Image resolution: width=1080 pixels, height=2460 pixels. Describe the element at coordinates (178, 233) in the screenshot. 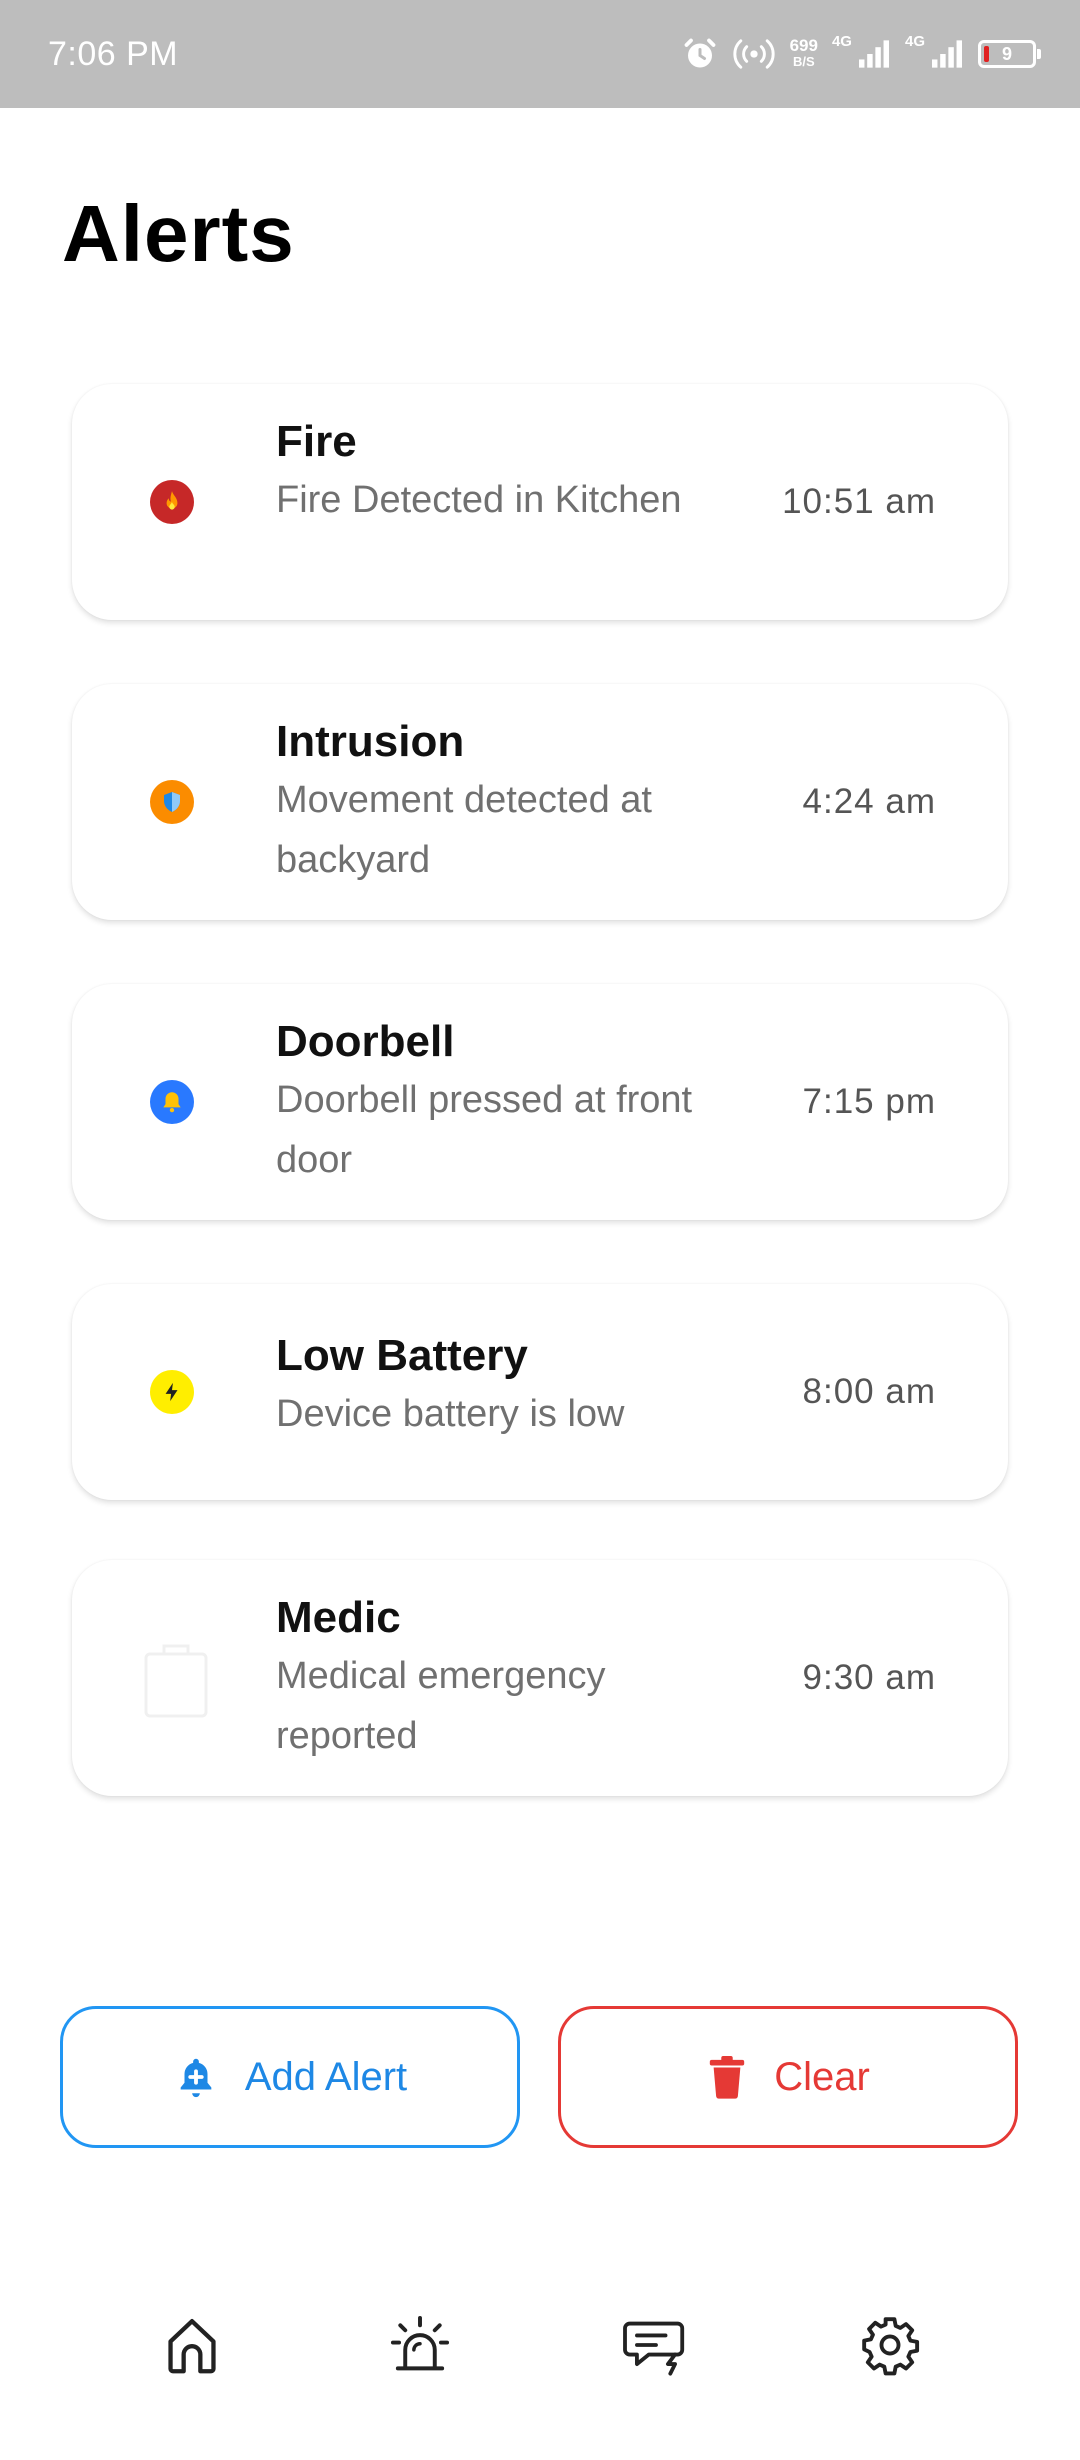

I see `page-title: Alerts` at that location.